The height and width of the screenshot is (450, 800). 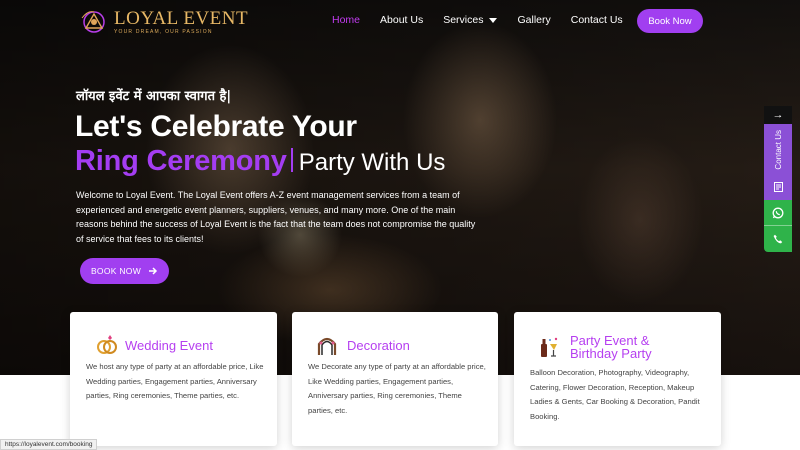 I want to click on arch-icon, so click(x=327, y=346).